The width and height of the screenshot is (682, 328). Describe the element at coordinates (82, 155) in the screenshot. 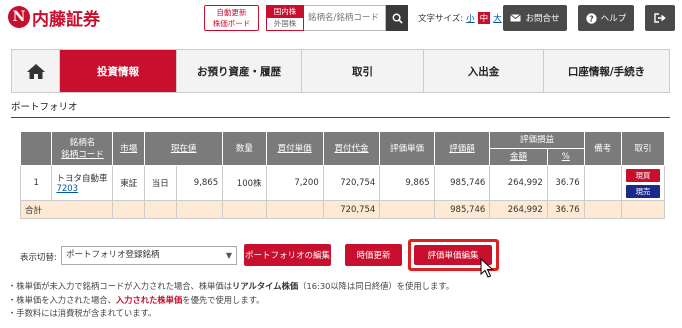

I see `col-code-label: 銘柄コード` at that location.